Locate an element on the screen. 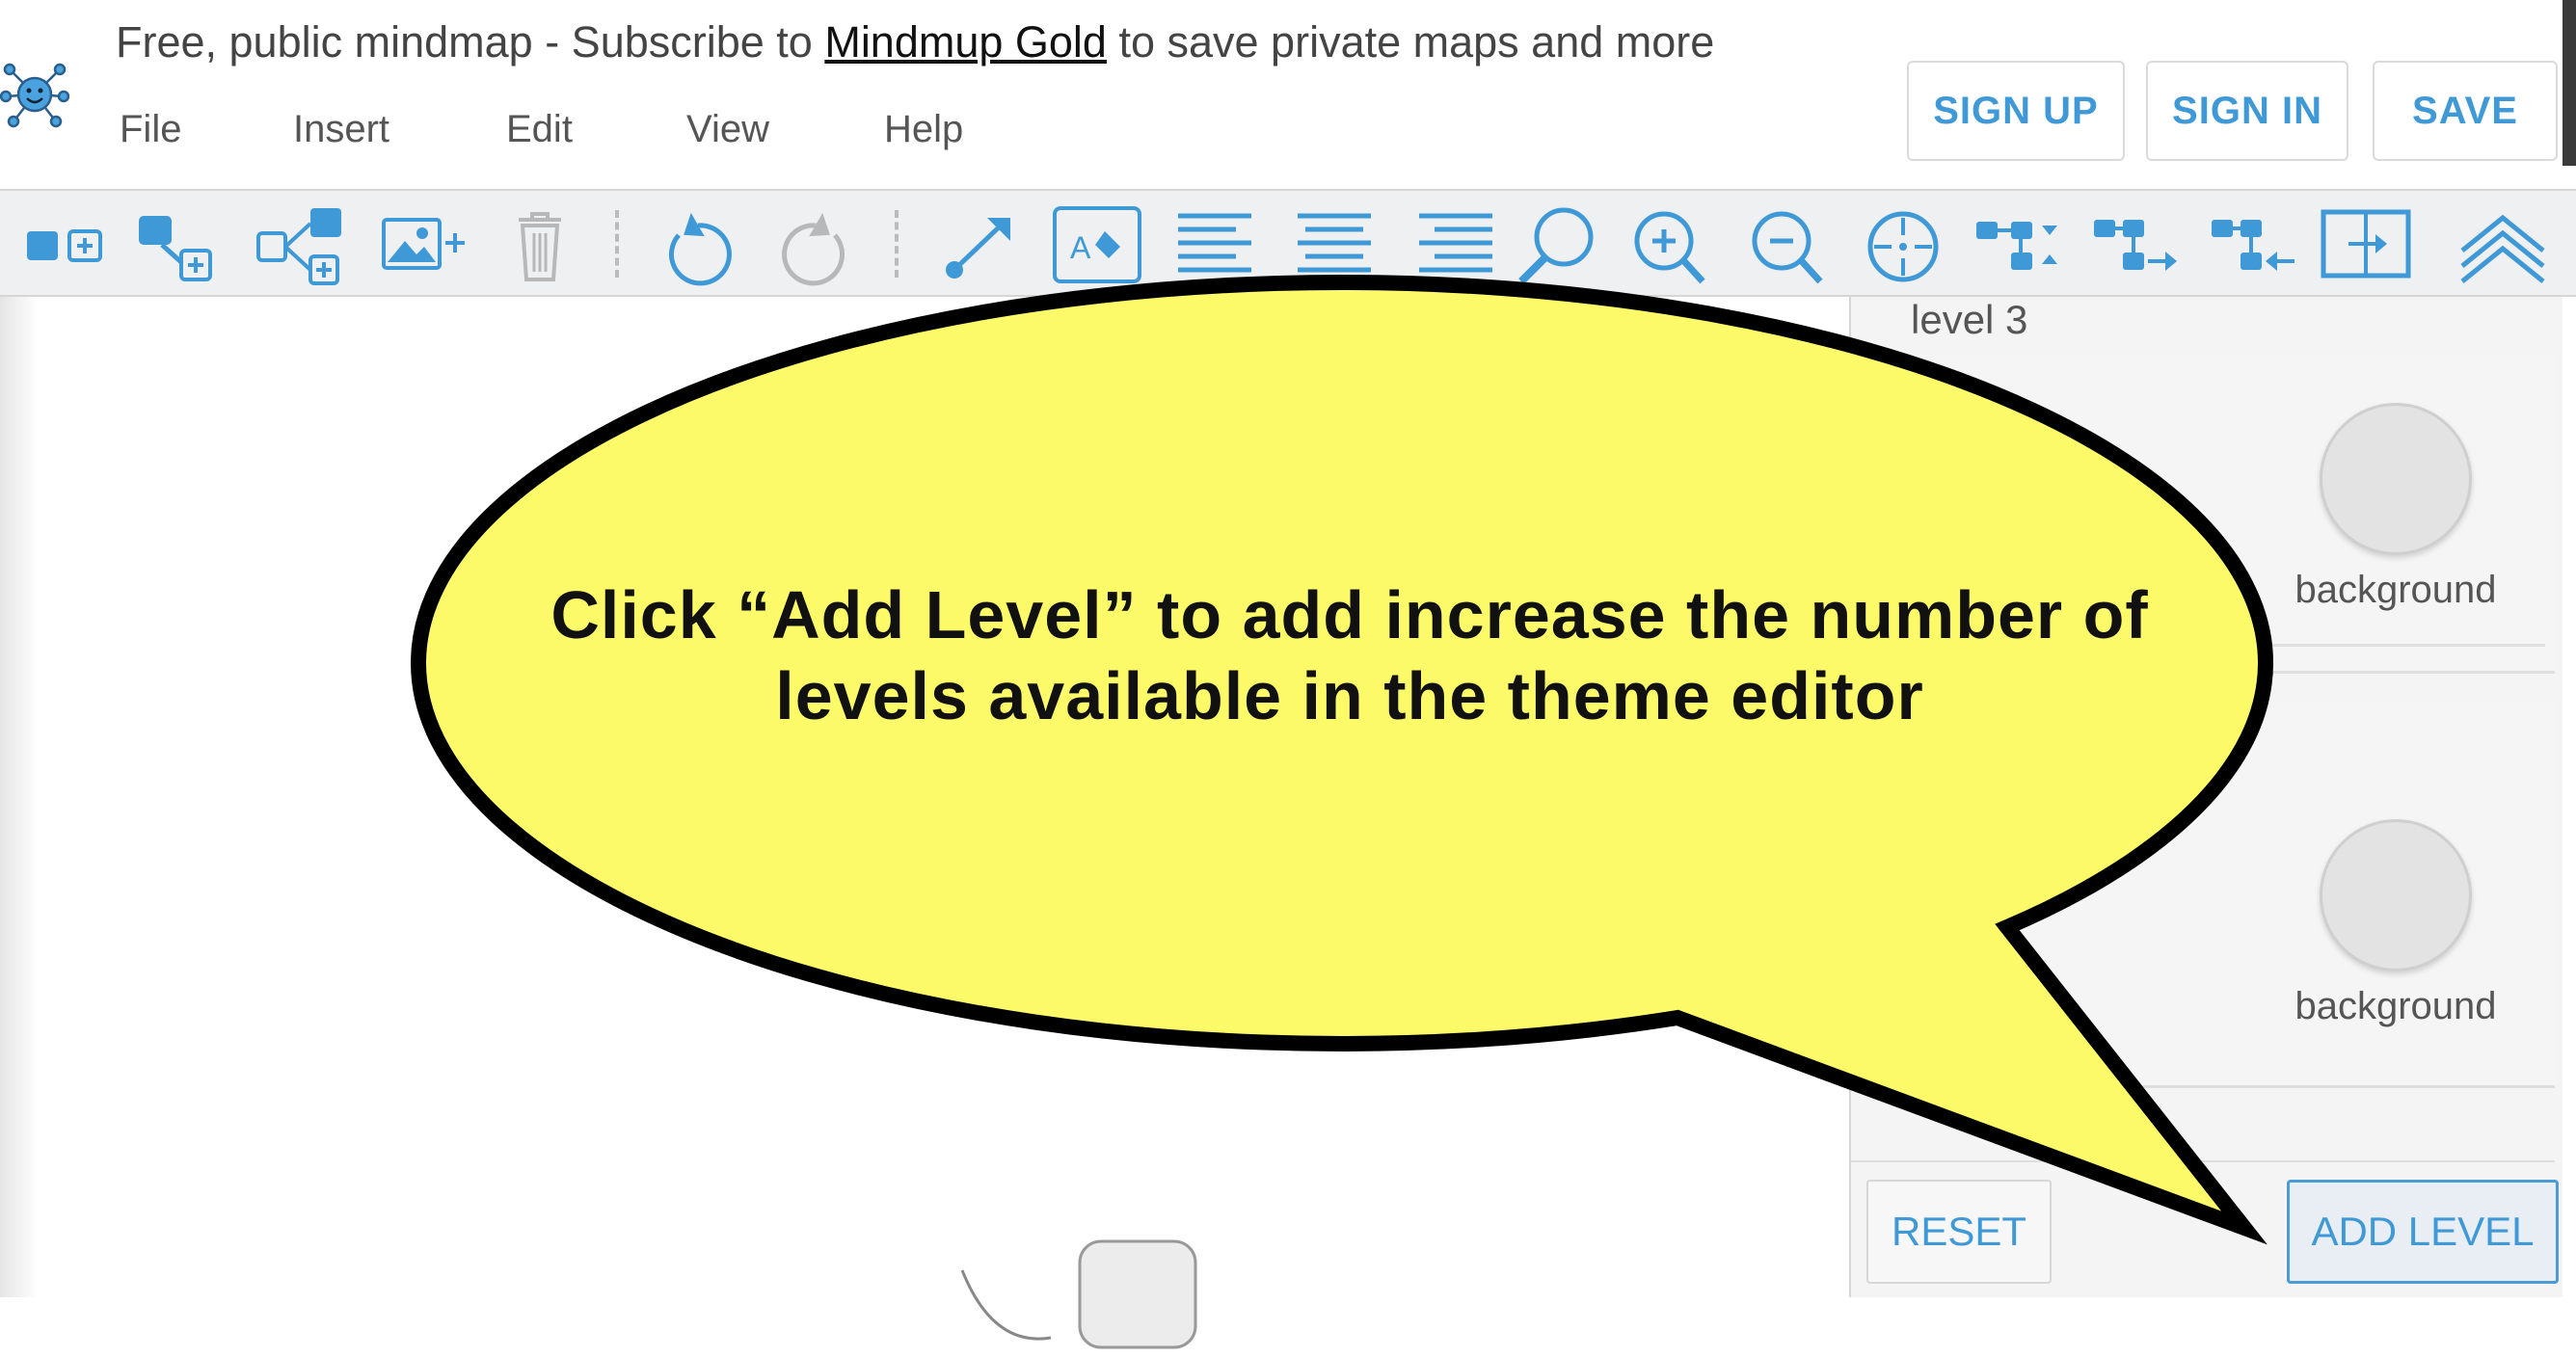  collapse-toolbar-icon is located at coordinates (2502, 244).